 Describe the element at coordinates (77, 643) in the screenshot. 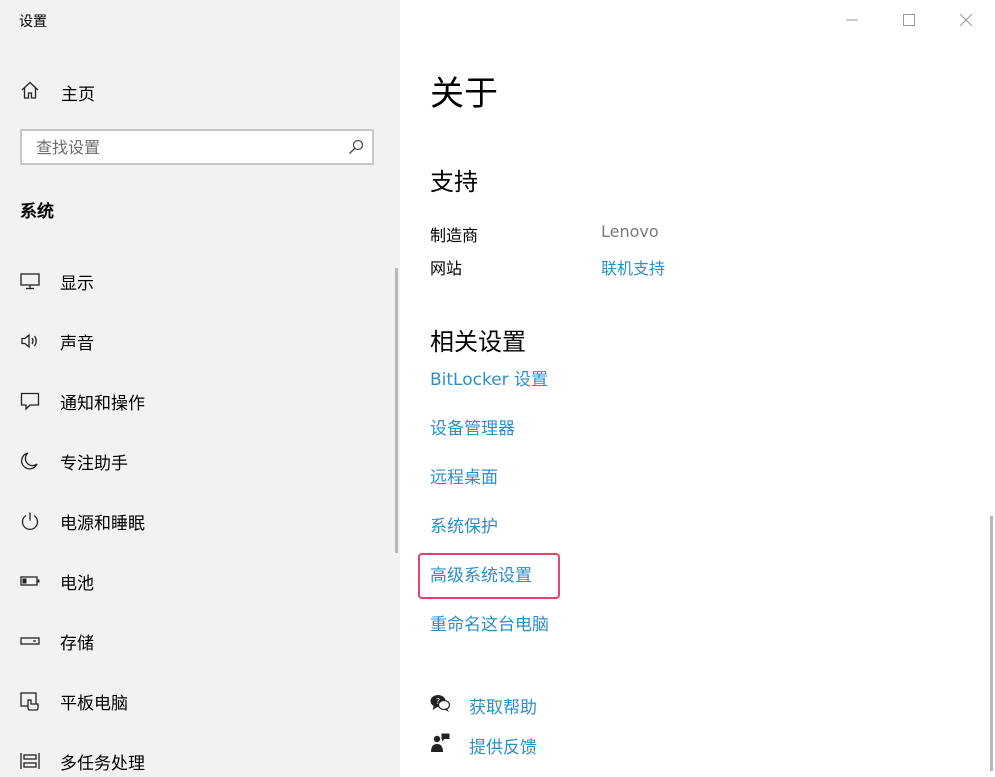

I see `sidebar-item-label: 存储` at that location.